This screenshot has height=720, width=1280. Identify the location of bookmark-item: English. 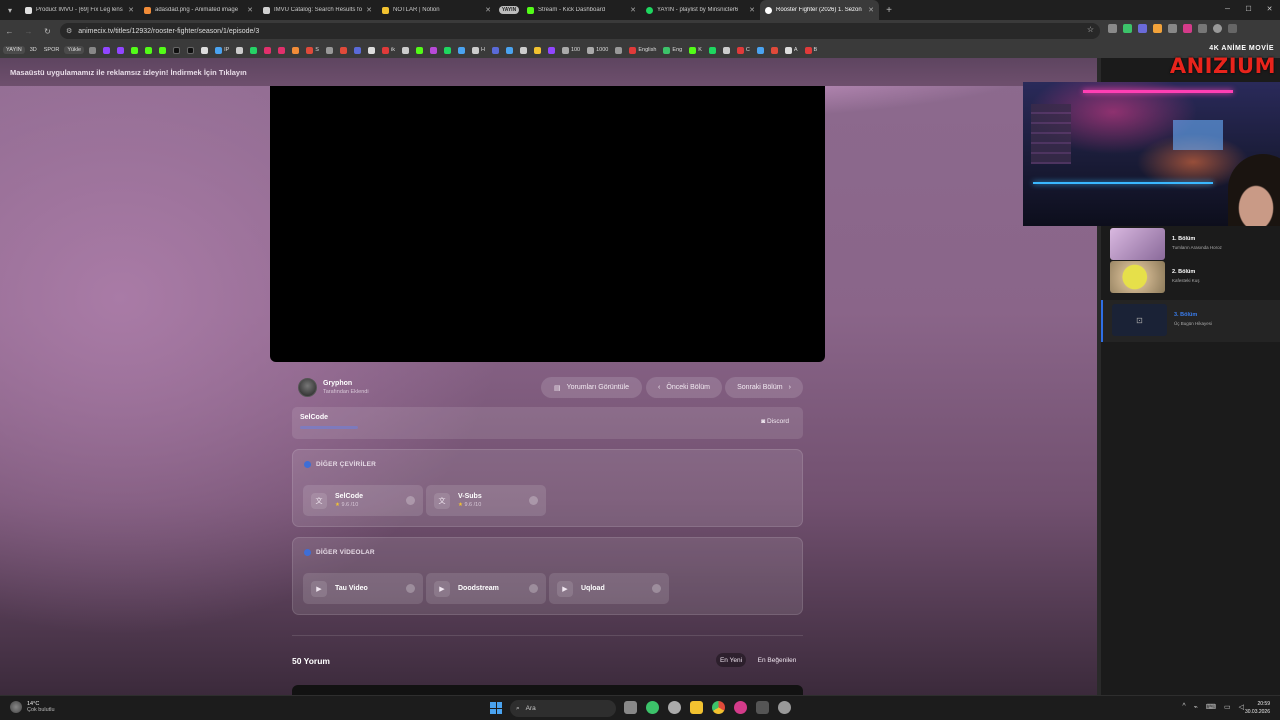
(642, 50).